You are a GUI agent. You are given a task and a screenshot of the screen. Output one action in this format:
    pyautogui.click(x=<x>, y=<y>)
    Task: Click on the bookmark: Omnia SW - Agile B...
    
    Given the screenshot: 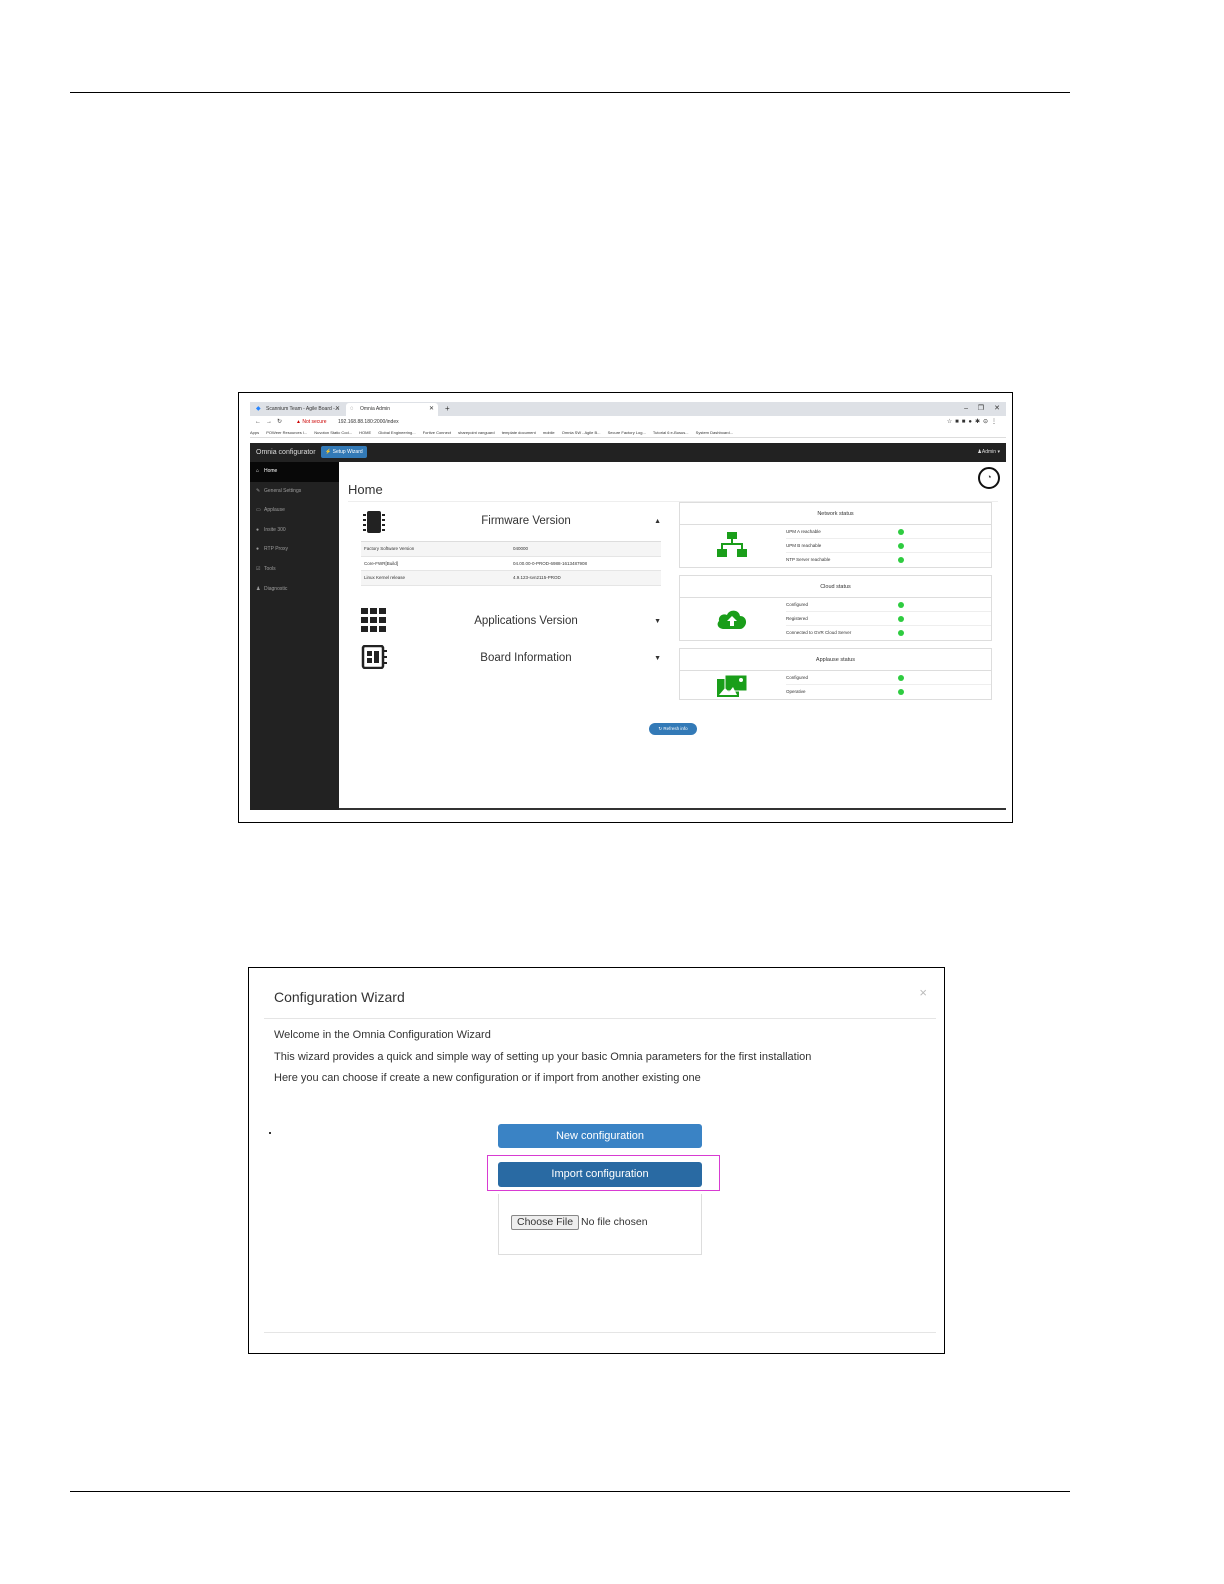 What is the action you would take?
    pyautogui.click(x=581, y=432)
    